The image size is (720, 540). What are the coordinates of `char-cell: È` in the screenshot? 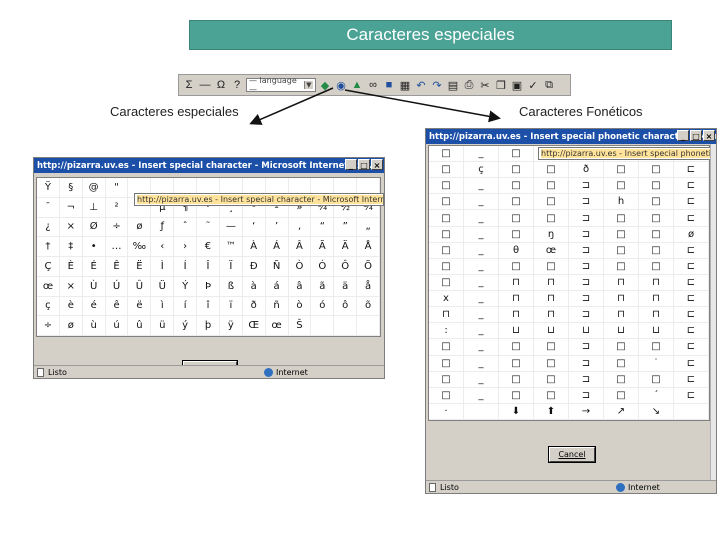 It's located at (71, 267).